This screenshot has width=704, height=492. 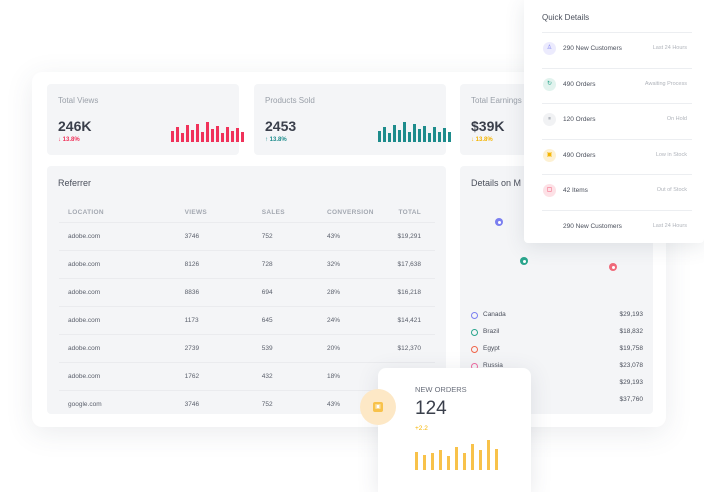 I want to click on map-pin-canada, so click(x=499, y=222).